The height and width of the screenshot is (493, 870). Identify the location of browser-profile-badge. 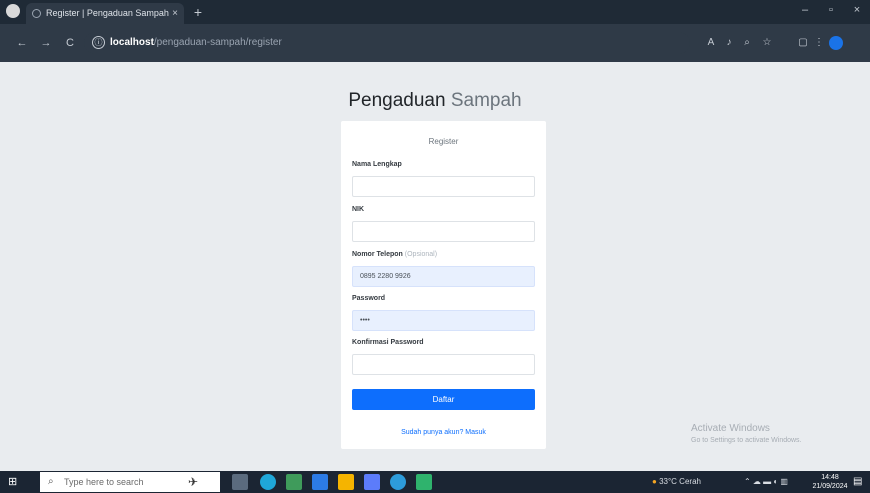
(13, 11).